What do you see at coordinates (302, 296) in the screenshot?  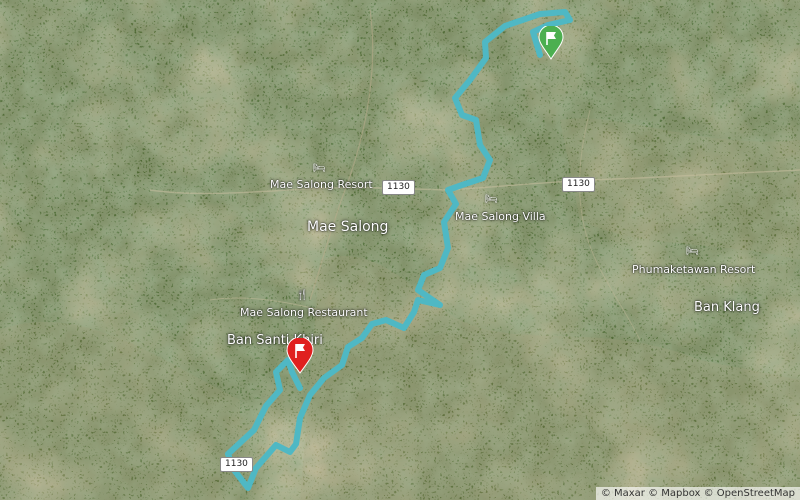 I see `fork-knife-icon: 🍴` at bounding box center [302, 296].